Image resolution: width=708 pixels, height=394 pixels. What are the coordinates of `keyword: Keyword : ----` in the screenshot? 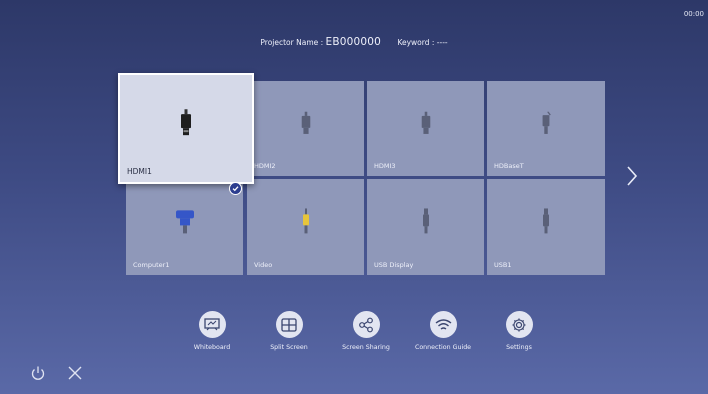 It's located at (422, 42).